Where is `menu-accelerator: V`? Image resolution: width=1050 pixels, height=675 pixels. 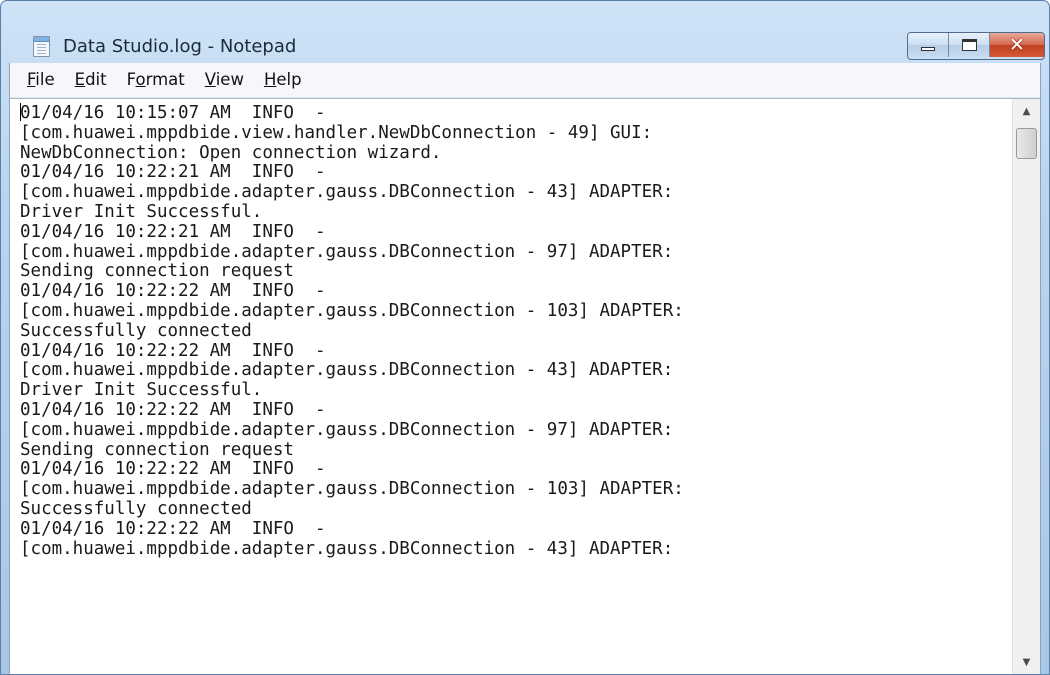 menu-accelerator: V is located at coordinates (210, 79).